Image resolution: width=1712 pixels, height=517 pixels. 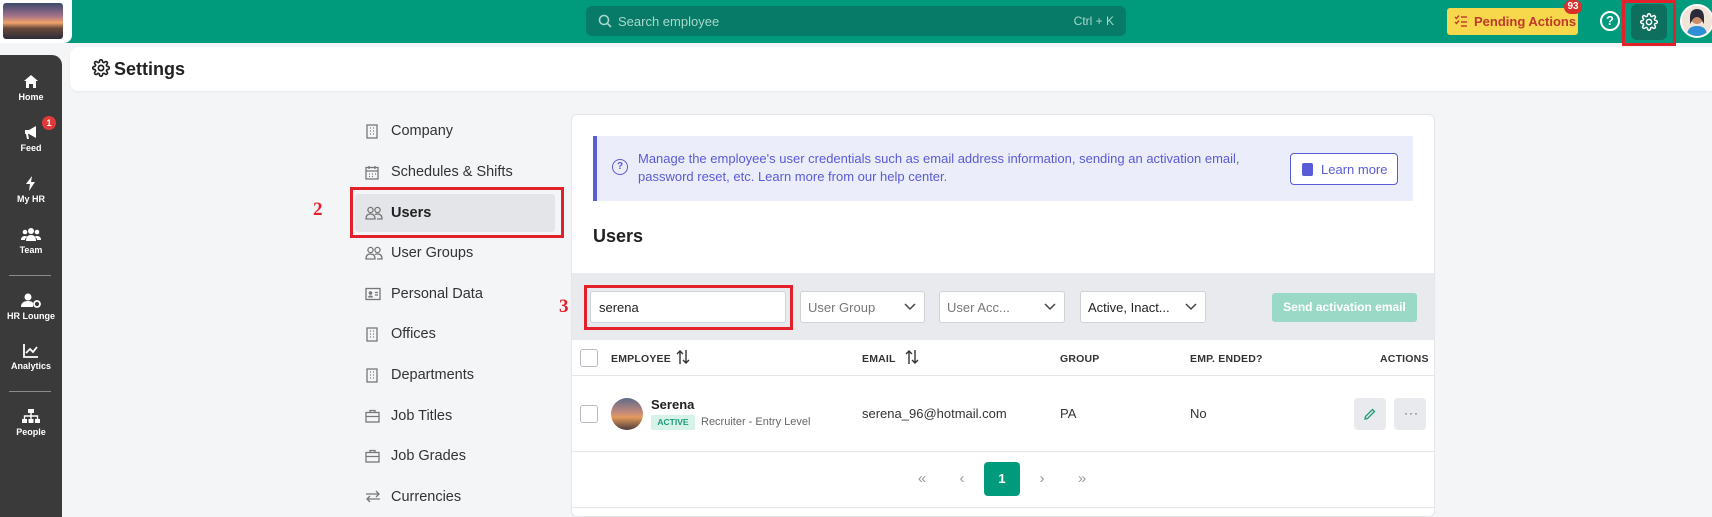 What do you see at coordinates (756, 422) in the screenshot?
I see `employee-role: Recruiter - Entry Level` at bounding box center [756, 422].